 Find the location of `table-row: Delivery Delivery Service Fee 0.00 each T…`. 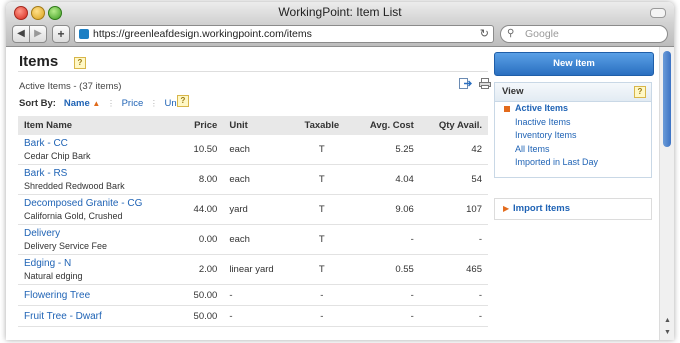

table-row: Delivery Delivery Service Fee 0.00 each T… is located at coordinates (253, 239).